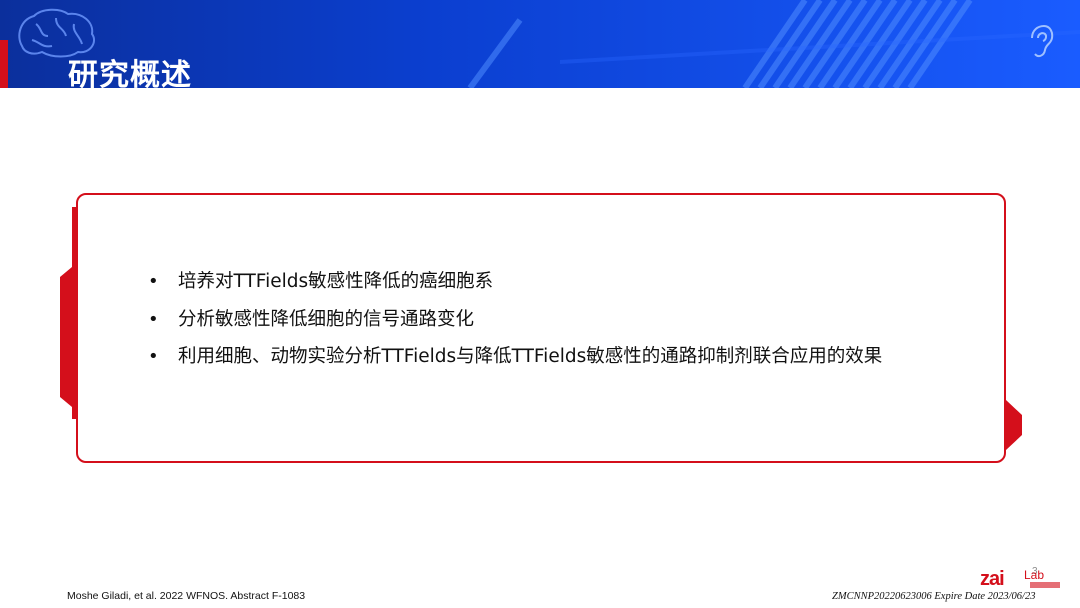 This screenshot has height=608, width=1080. I want to click on logo-subtitle-mark, so click(1045, 585).